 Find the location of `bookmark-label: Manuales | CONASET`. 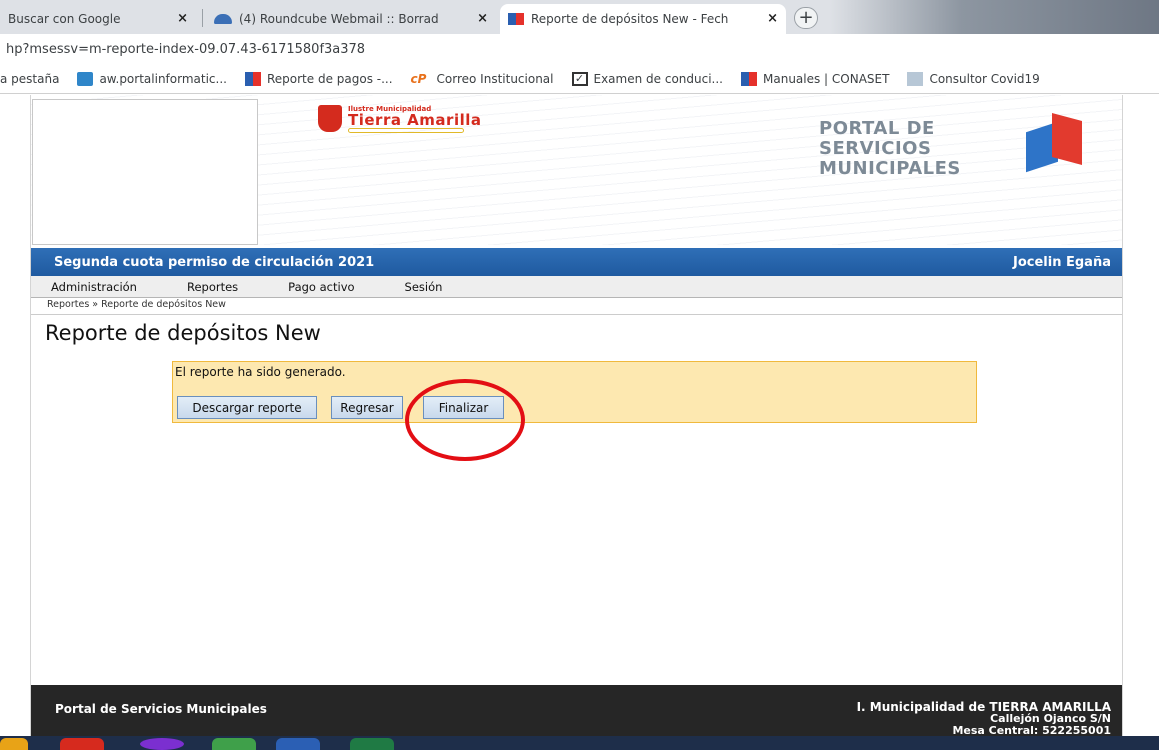

bookmark-label: Manuales | CONASET is located at coordinates (826, 78).